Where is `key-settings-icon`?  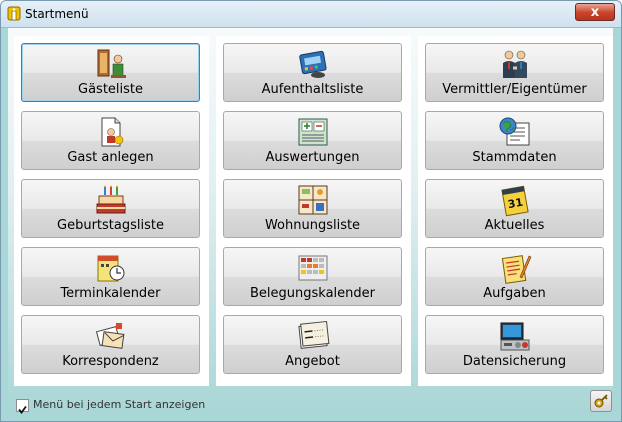
key-settings-icon is located at coordinates (601, 401).